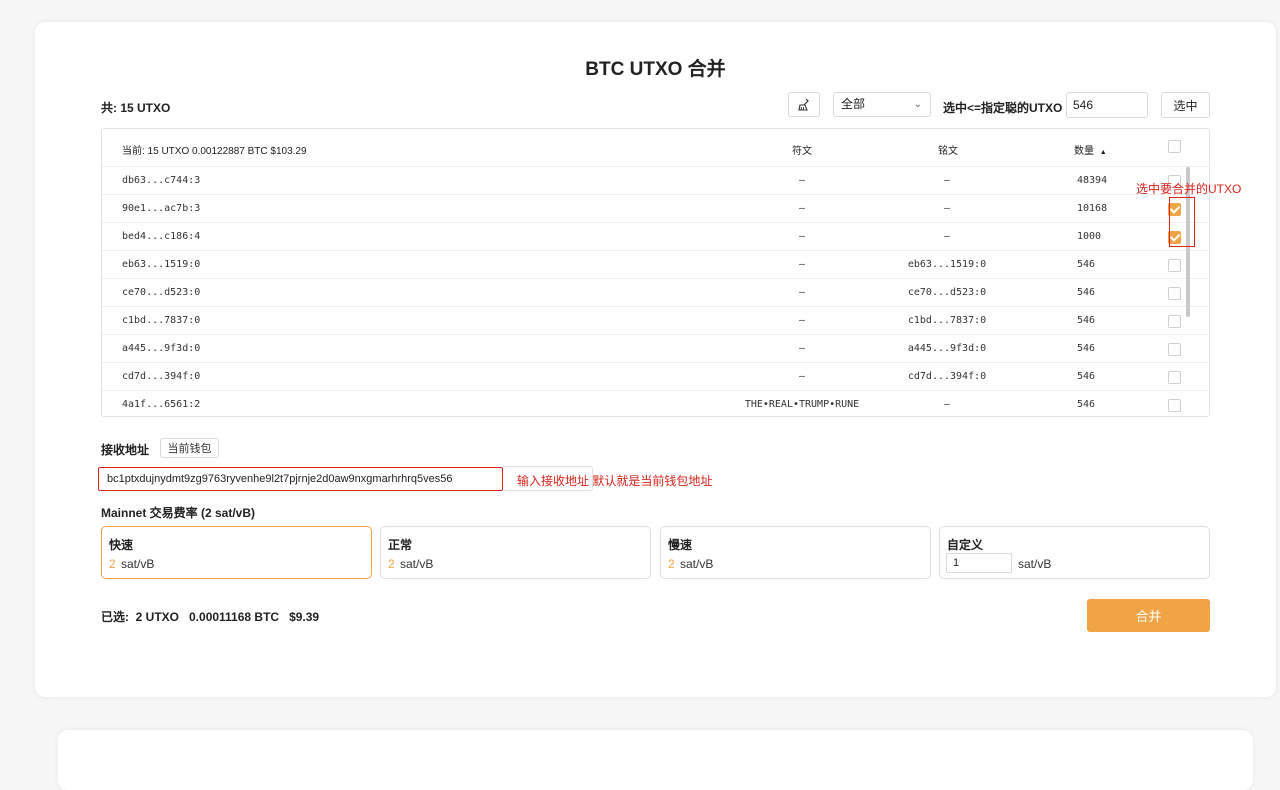 Image resolution: width=1280 pixels, height=790 pixels. I want to click on secondary-card, so click(655, 760).